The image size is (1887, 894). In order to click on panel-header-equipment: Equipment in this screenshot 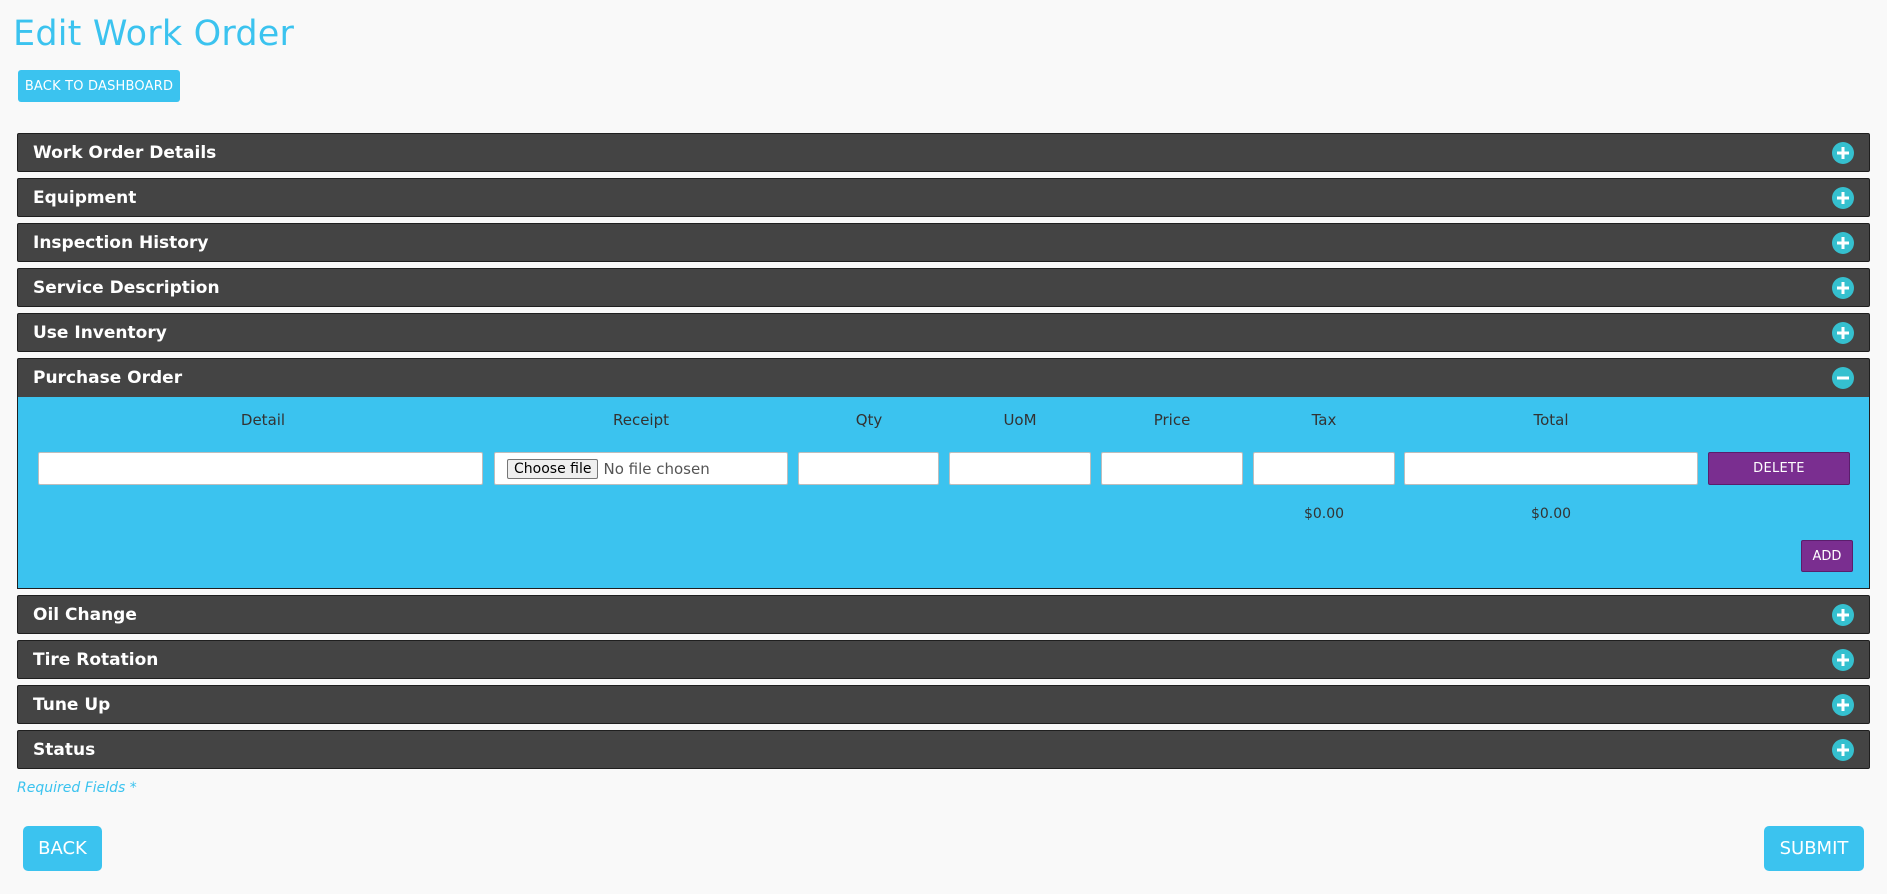, I will do `click(943, 197)`.